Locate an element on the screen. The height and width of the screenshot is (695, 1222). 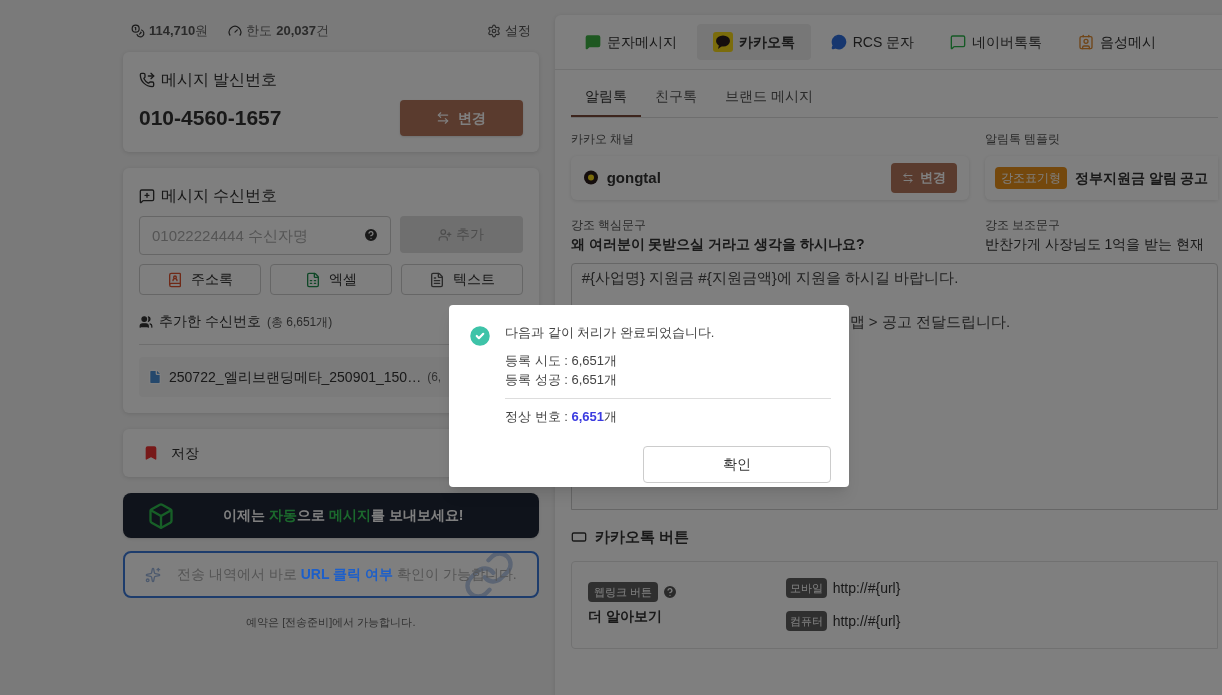
link-type-badge: 모바일 is located at coordinates (806, 588).